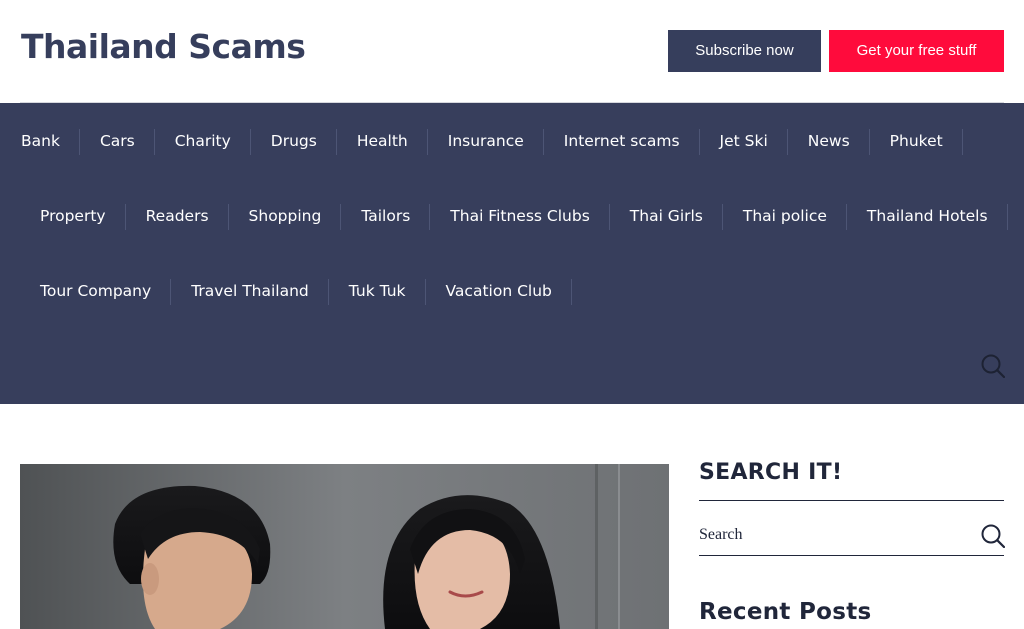 This screenshot has height=629, width=1024. Describe the element at coordinates (163, 46) in the screenshot. I see `site-title: Thailand Scams` at that location.